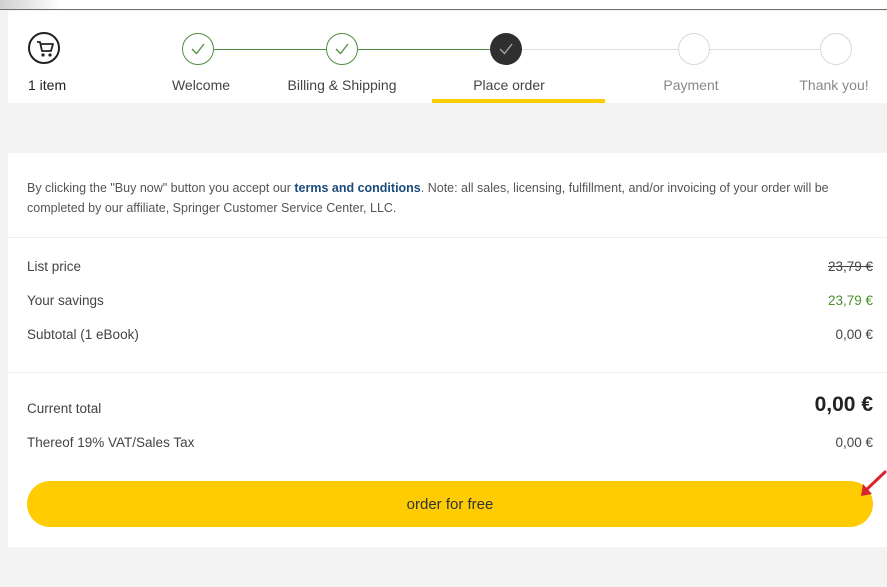 This screenshot has width=887, height=587. I want to click on subtotal-value: 0,00 €, so click(854, 334).